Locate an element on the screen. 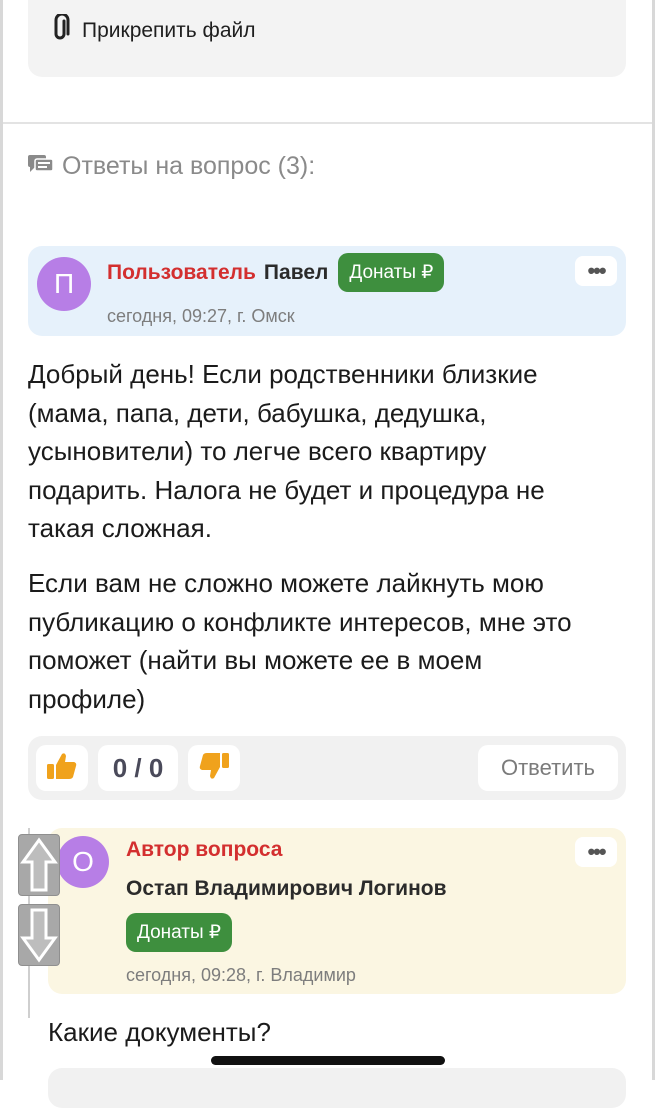  home-indicator is located at coordinates (328, 1060).